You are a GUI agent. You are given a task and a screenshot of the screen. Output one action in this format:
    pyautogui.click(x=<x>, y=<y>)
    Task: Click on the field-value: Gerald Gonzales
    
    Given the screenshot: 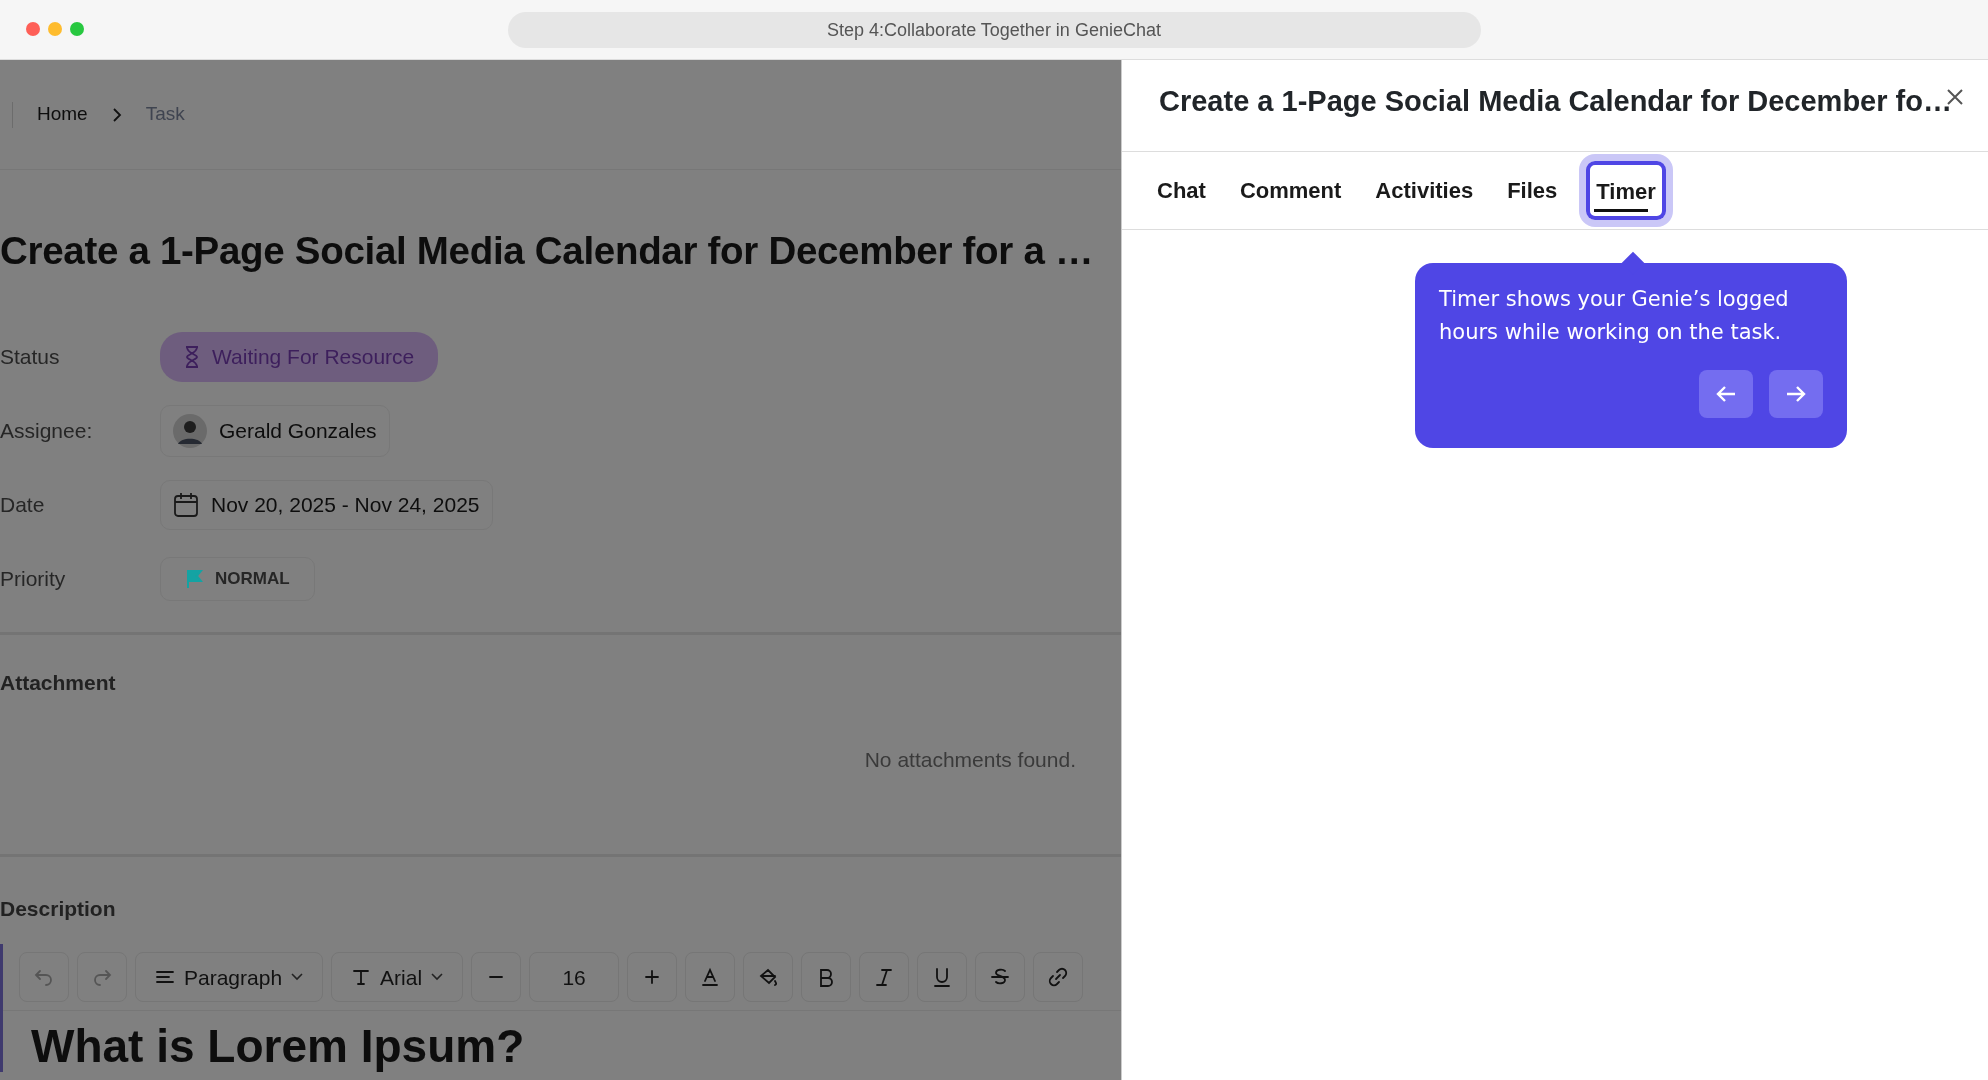 What is the action you would take?
    pyautogui.click(x=298, y=431)
    